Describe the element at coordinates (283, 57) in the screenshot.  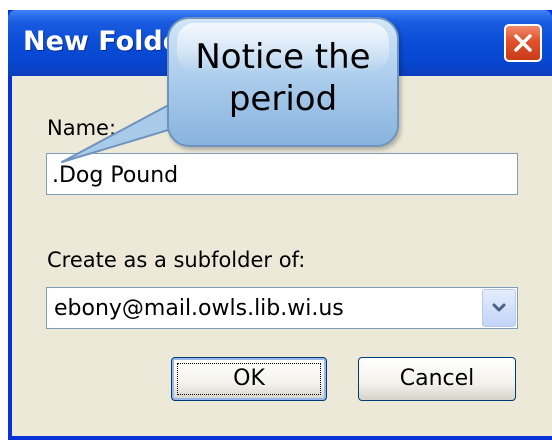
I see `callout-text-line1: Notice the` at that location.